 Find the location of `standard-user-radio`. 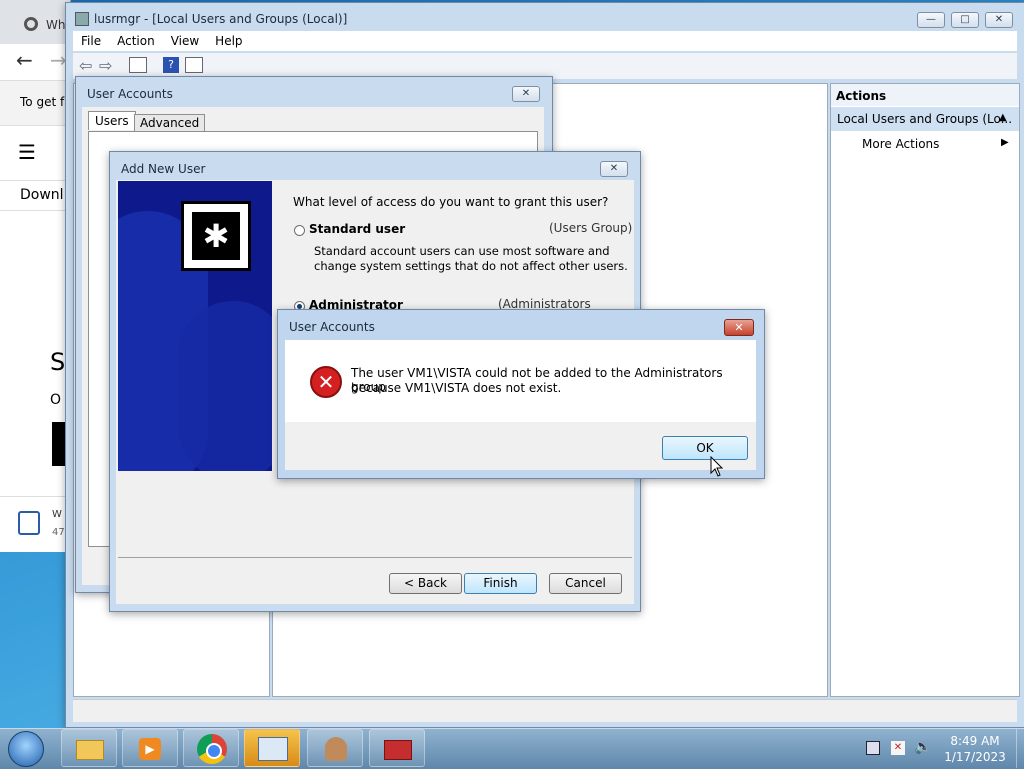

standard-user-radio is located at coordinates (299, 230).